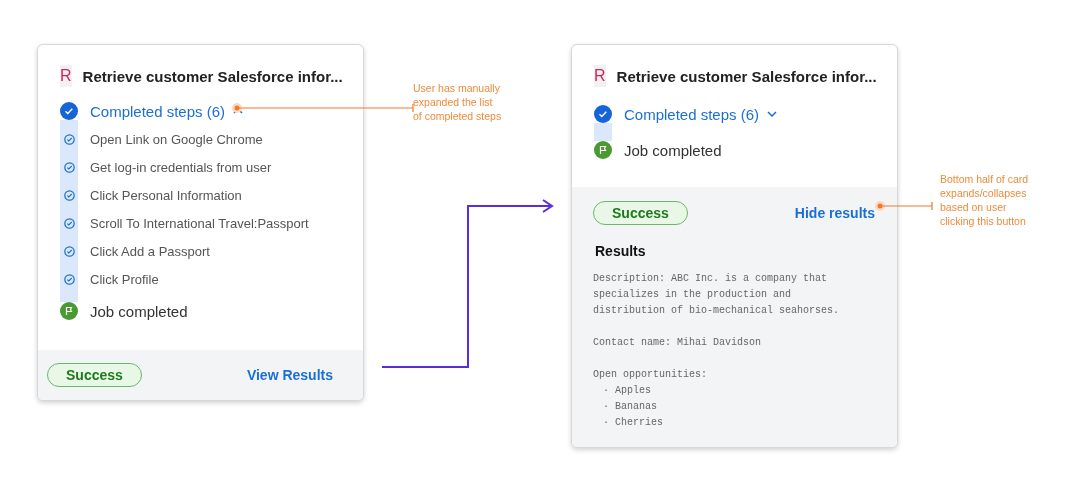  What do you see at coordinates (904, 206) in the screenshot?
I see `leader-line` at bounding box center [904, 206].